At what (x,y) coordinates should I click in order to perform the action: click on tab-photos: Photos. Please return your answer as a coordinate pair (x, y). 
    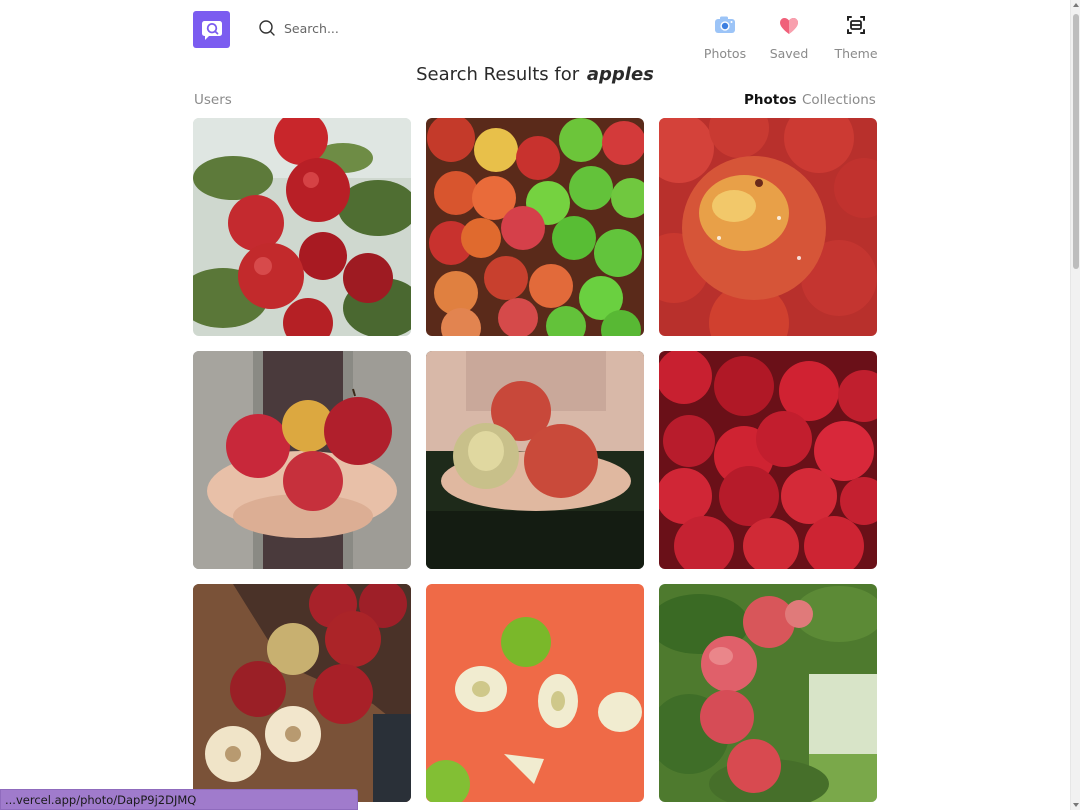
    Looking at the image, I should click on (770, 100).